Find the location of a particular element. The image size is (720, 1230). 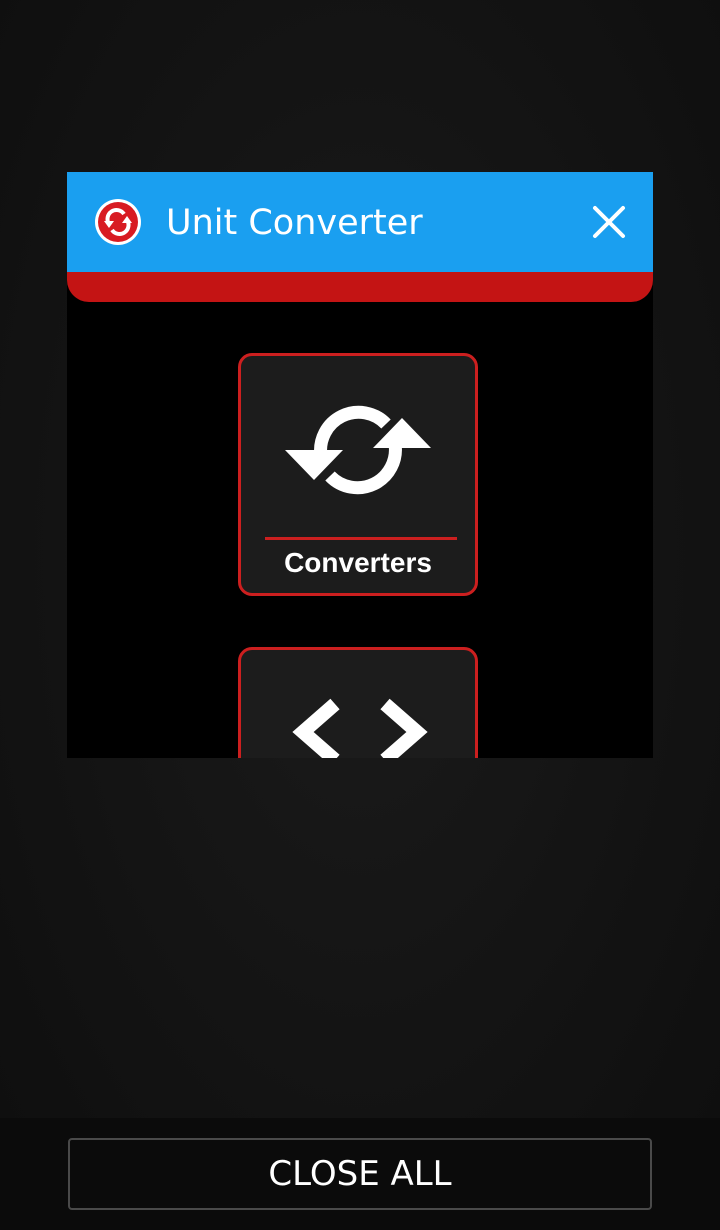

close-all-button: CLOSE ALL is located at coordinates (360, 1174).